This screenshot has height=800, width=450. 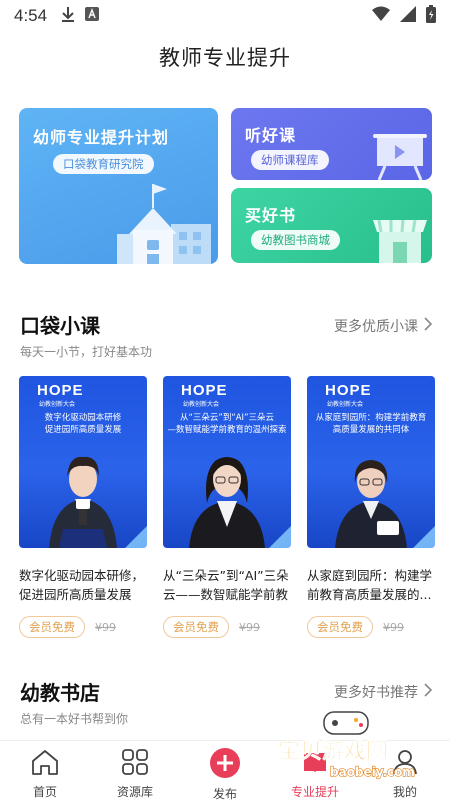 What do you see at coordinates (60, 326) in the screenshot?
I see `courses-section-title: 口袋小课` at bounding box center [60, 326].